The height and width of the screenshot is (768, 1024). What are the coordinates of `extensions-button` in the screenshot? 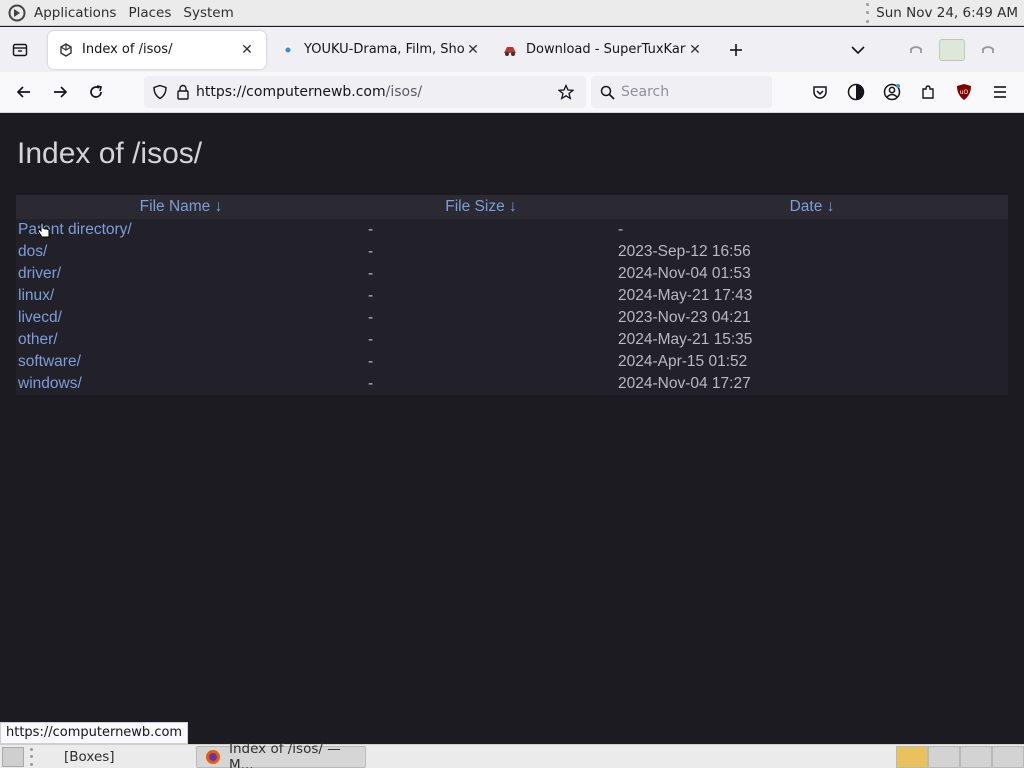 It's located at (928, 92).